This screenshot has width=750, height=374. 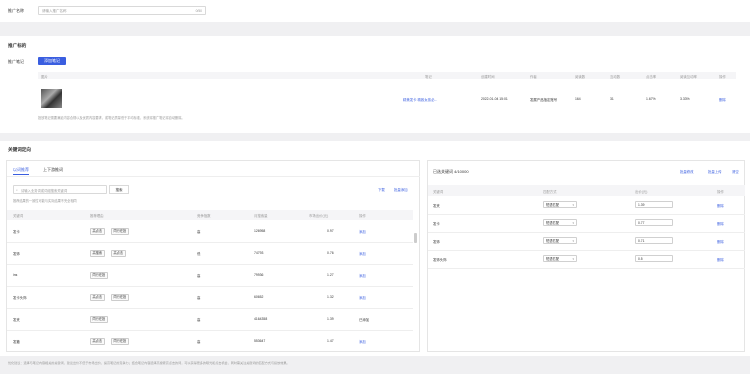 What do you see at coordinates (654, 204) in the screenshot?
I see `bid-input: 1.39` at bounding box center [654, 204].